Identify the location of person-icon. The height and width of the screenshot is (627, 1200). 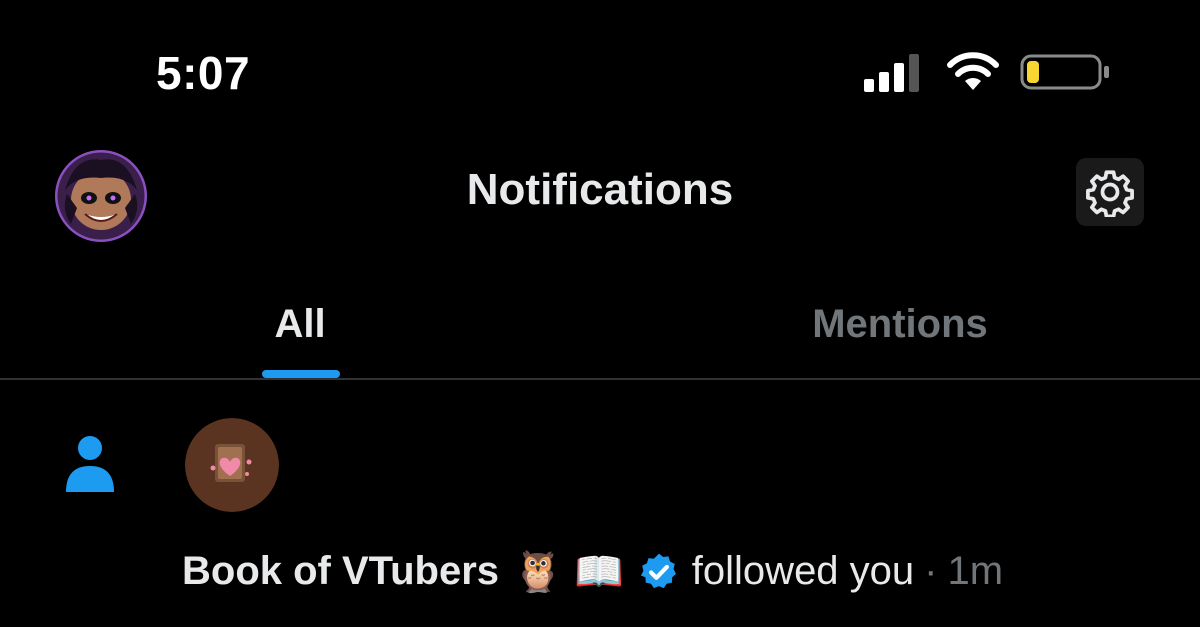
(90, 464).